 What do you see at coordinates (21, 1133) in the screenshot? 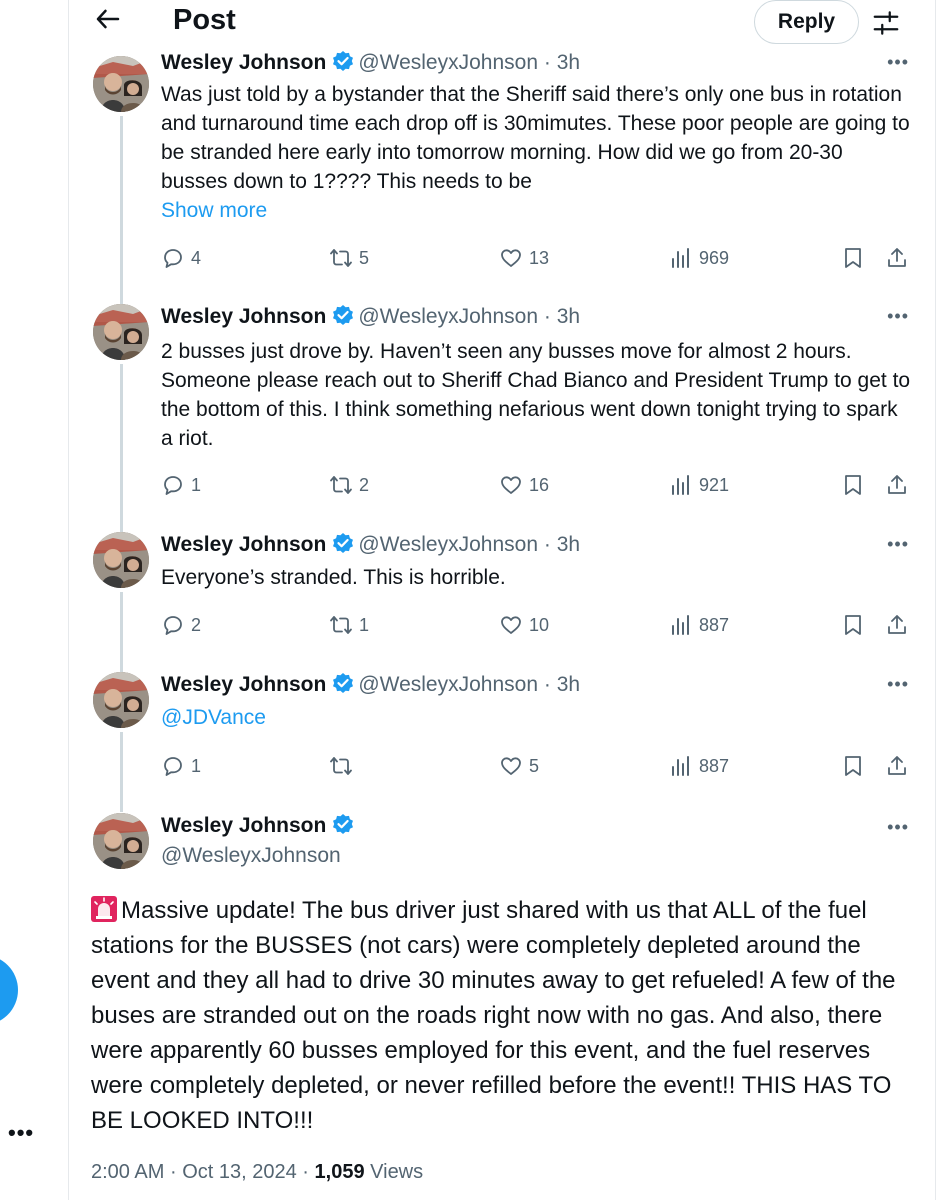
I see `more-menu-icon: •••` at bounding box center [21, 1133].